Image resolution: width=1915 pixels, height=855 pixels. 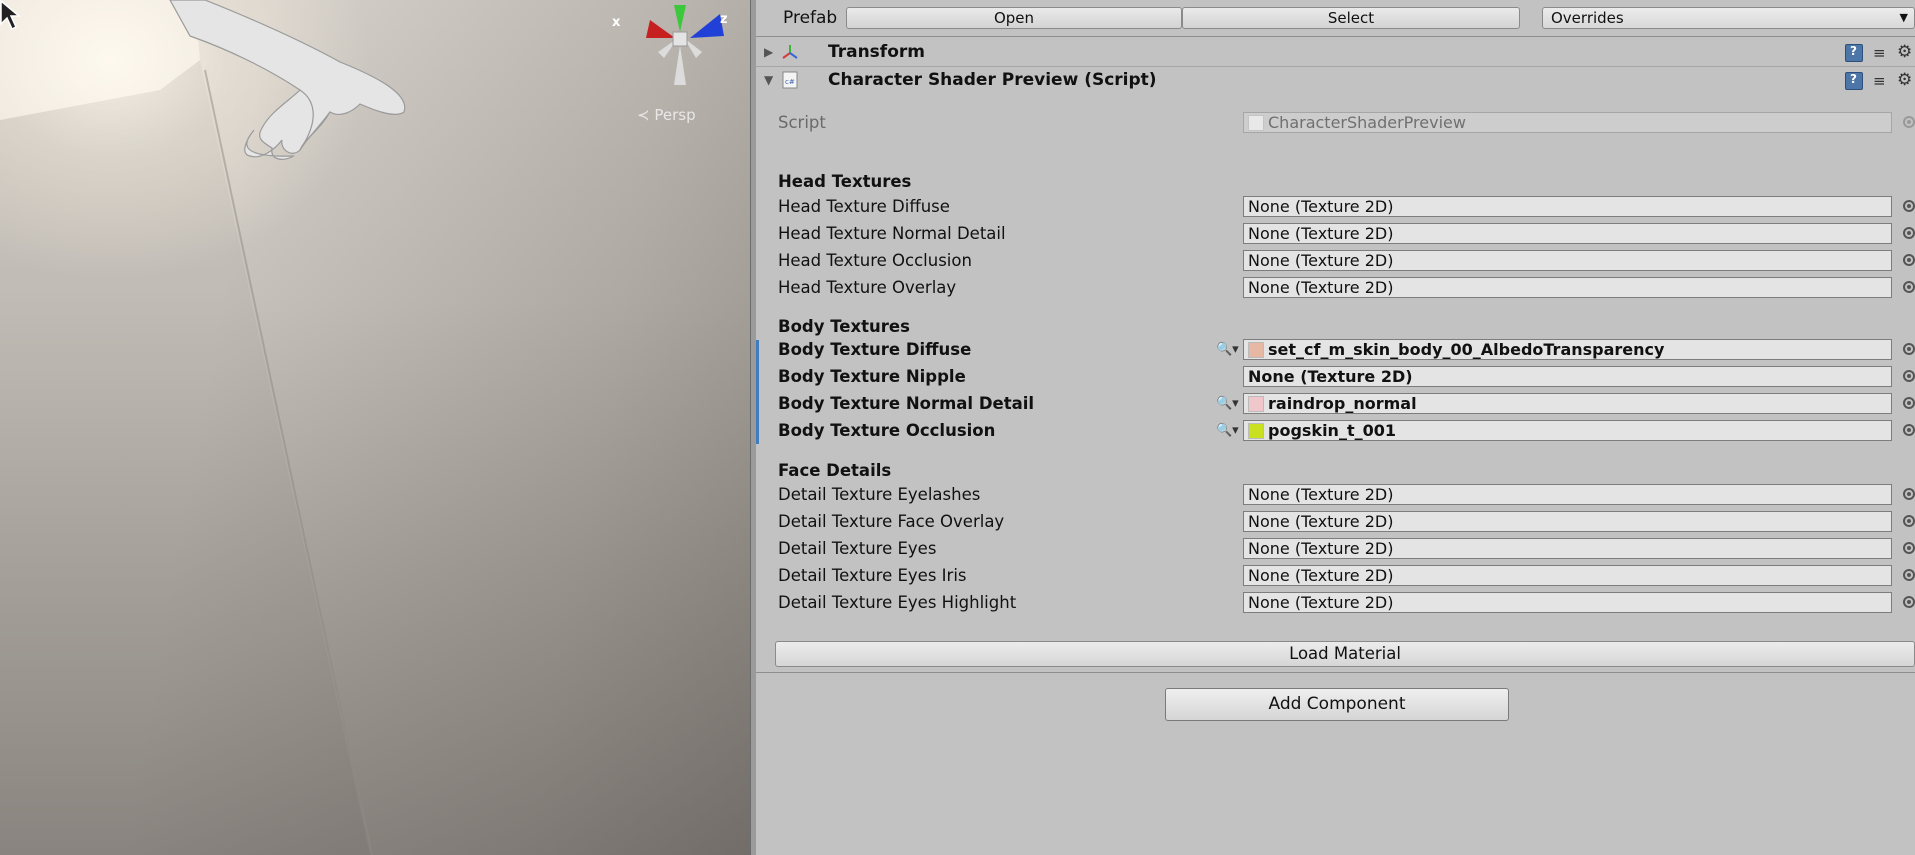 What do you see at coordinates (1567, 376) in the screenshot?
I see `body-texture-nipple-field: None (Texture 2D)` at bounding box center [1567, 376].